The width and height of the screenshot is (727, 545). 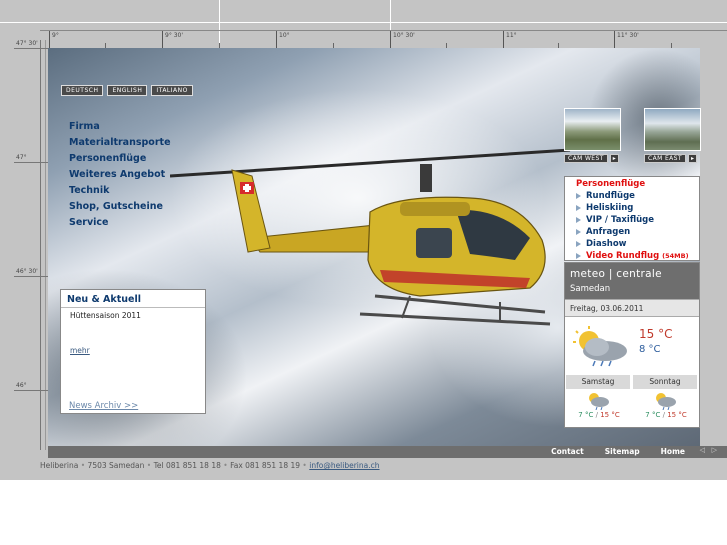 I want to click on longitude-ruler: 9° 9° 30' 10° 10° 30' 11° 11° 30', so click(x=383, y=39).